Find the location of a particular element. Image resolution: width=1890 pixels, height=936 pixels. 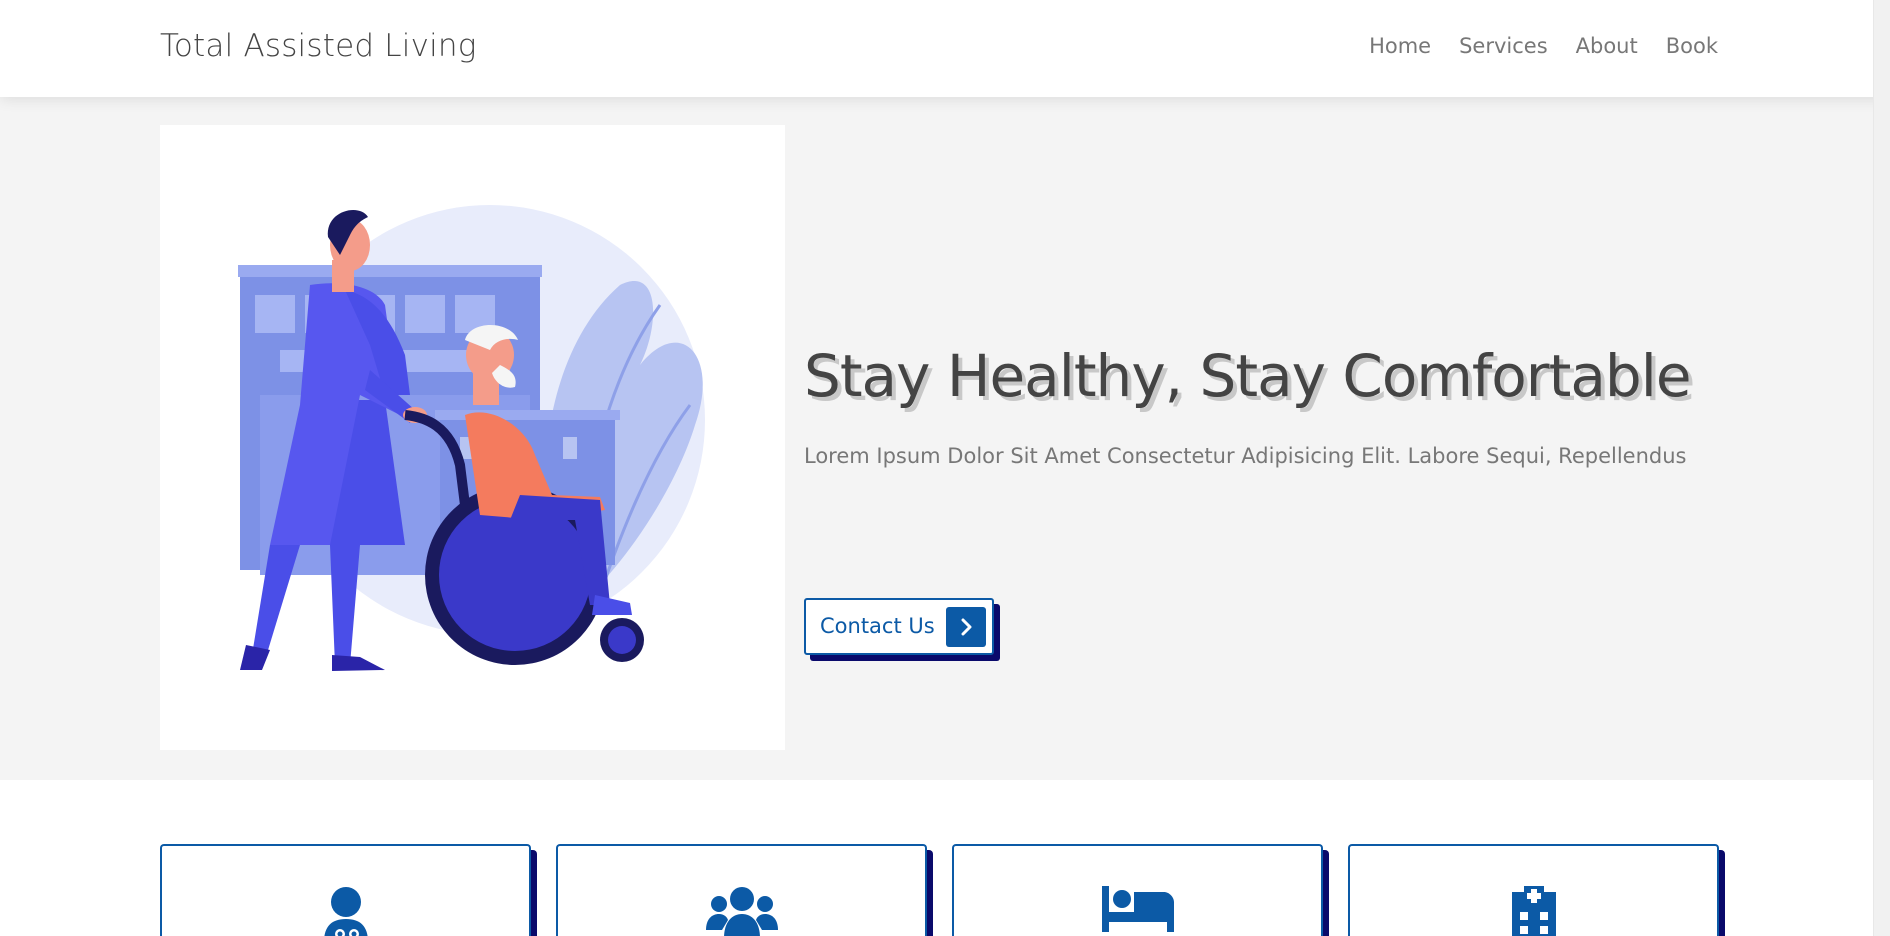

hero-headline: Stay Healthy, Stay Comfortable is located at coordinates (1248, 376).